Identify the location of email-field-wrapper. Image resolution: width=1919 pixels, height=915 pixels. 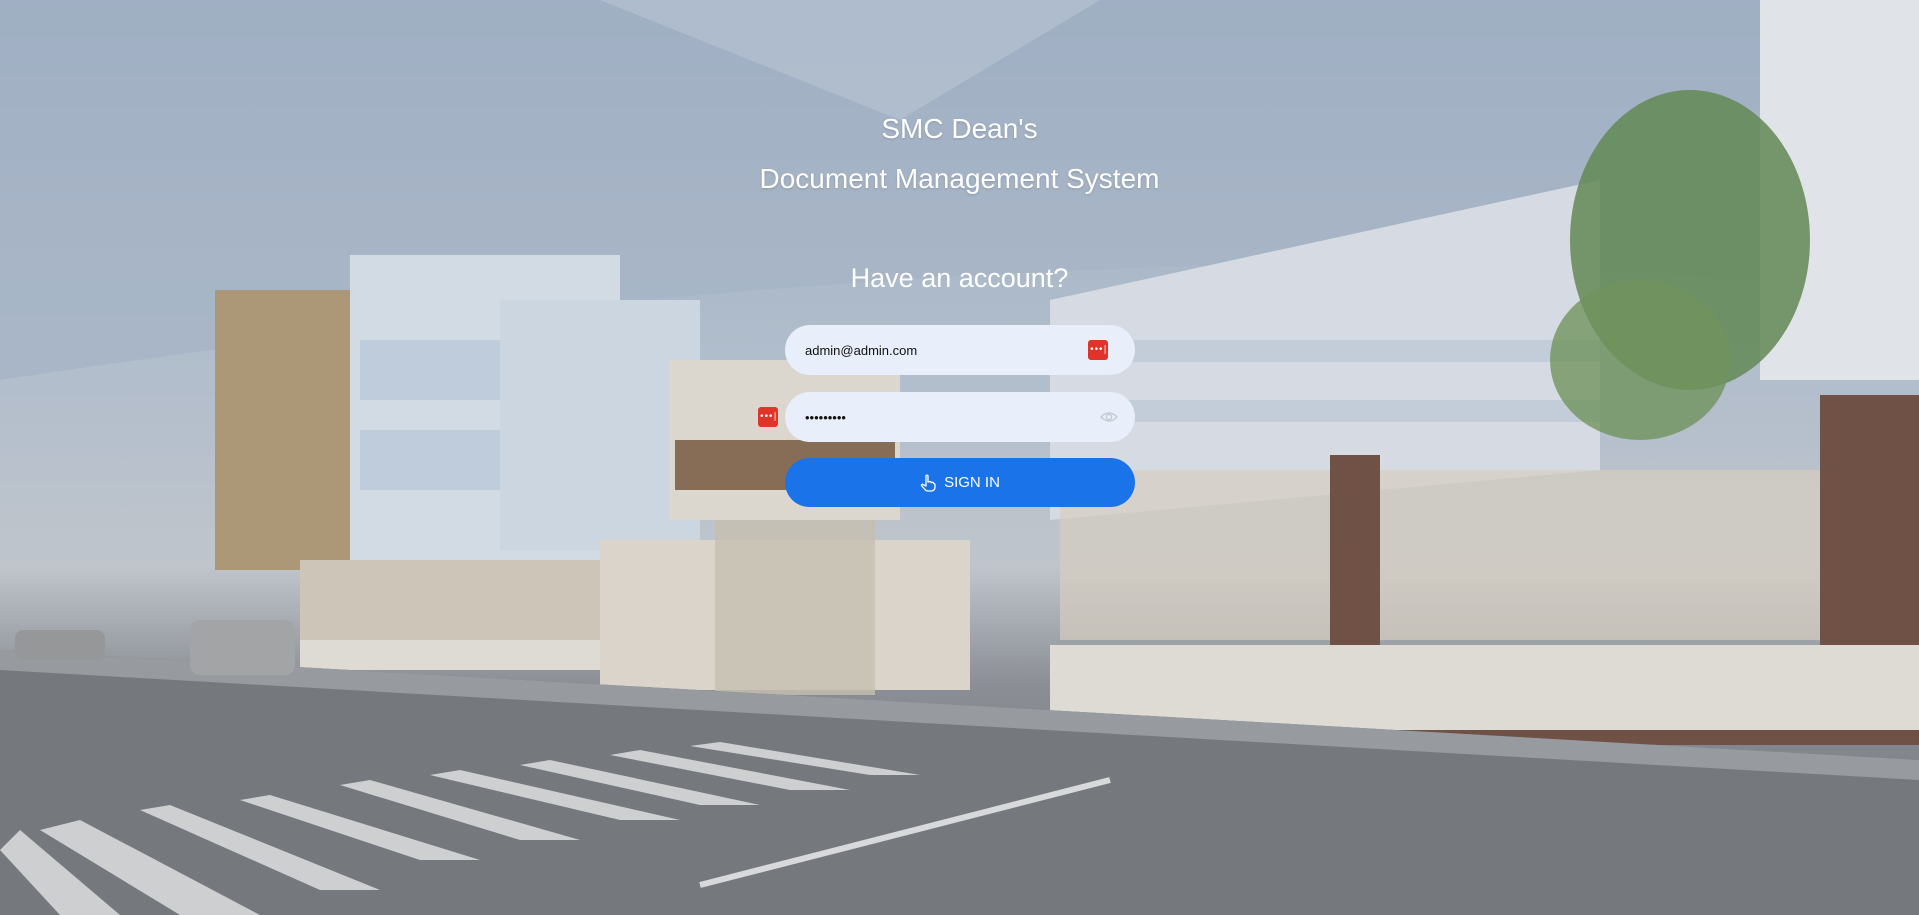
(960, 350).